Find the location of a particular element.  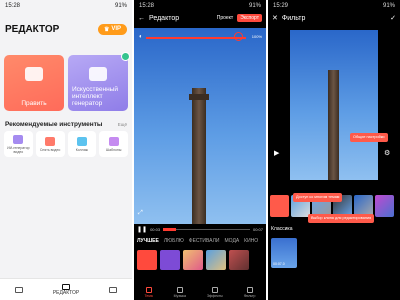

status-time: 15:29 is located at coordinates (281, 5).